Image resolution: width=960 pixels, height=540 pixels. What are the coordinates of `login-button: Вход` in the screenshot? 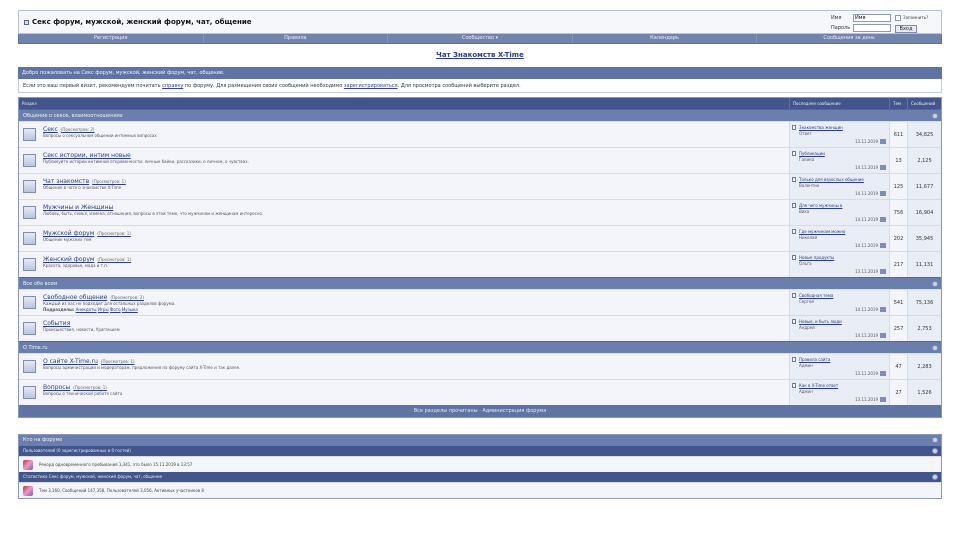 It's located at (906, 29).